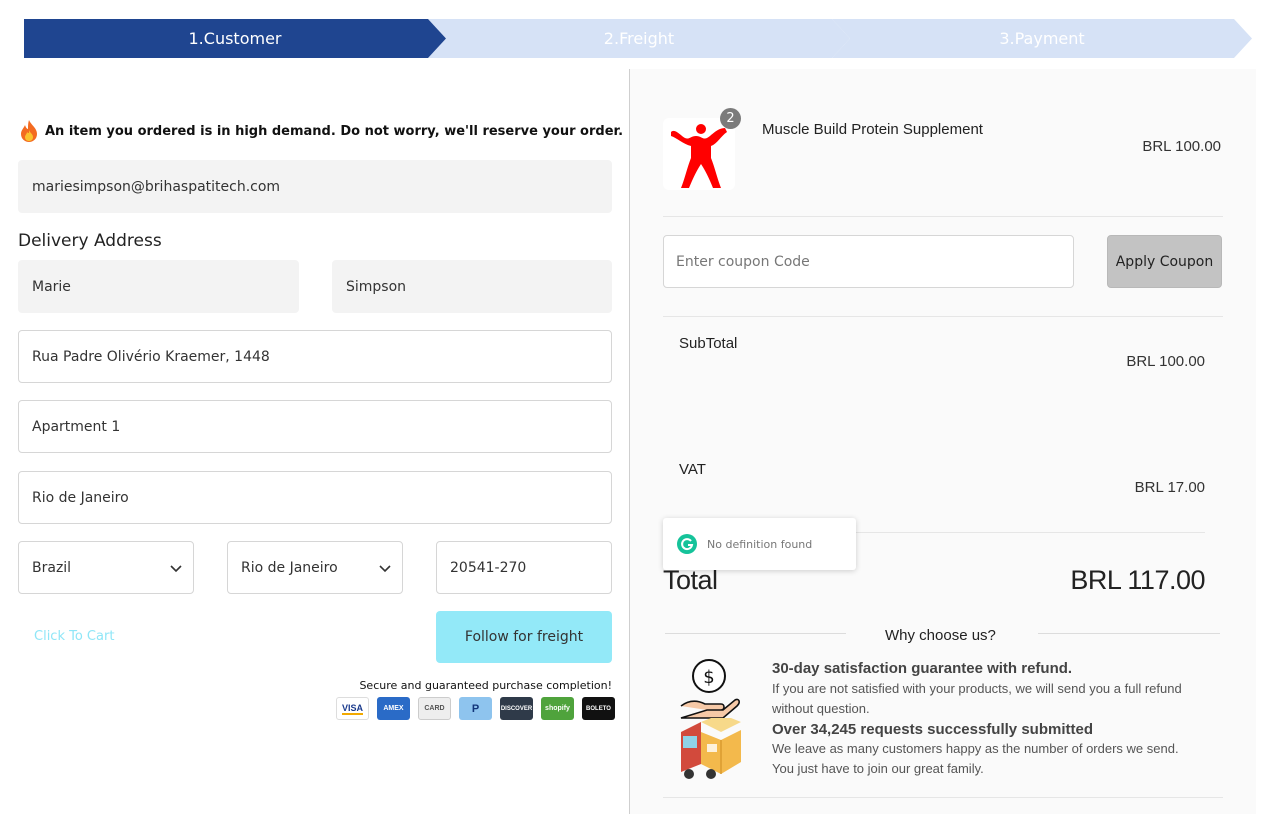 The image size is (1267, 825). I want to click on address-input, so click(321, 356).